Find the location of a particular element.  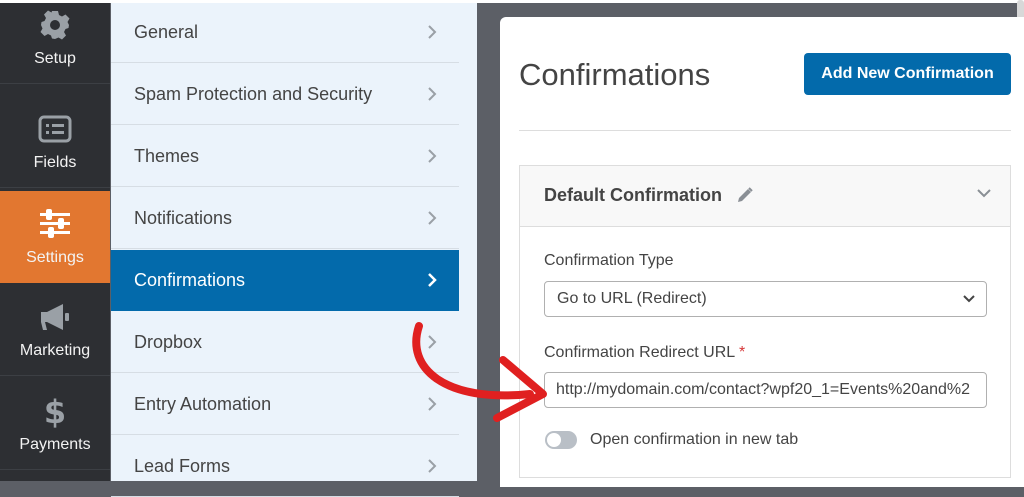

required-mark: * is located at coordinates (742, 352).